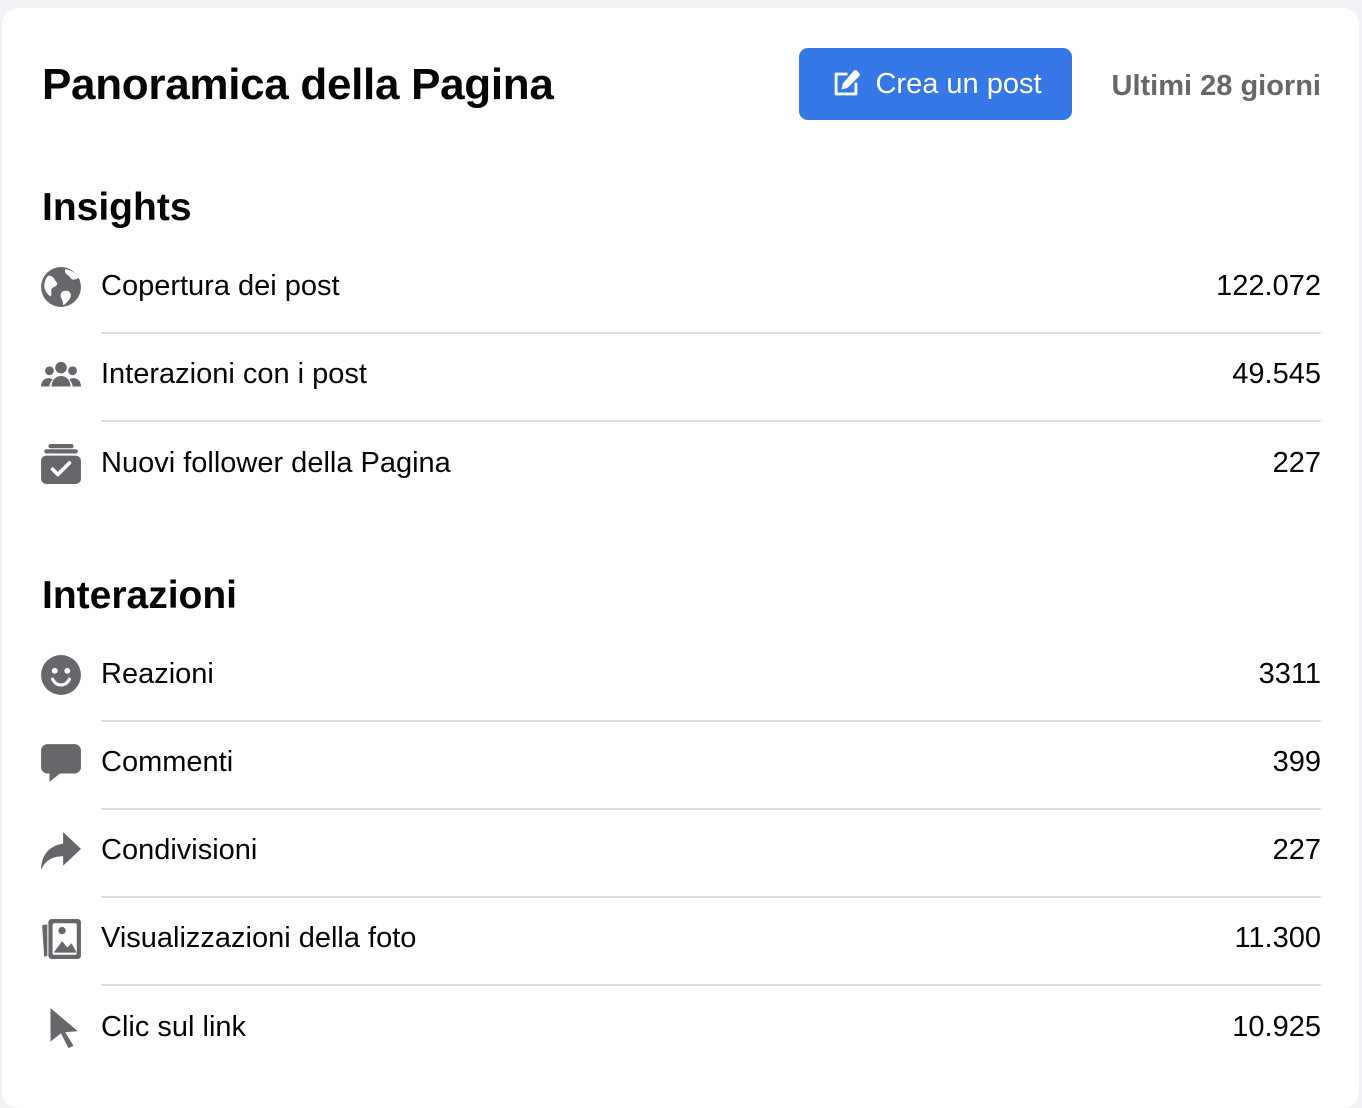  I want to click on interaction-row-photo-views: Visualizzazioni della foto 11.300, so click(680, 941).